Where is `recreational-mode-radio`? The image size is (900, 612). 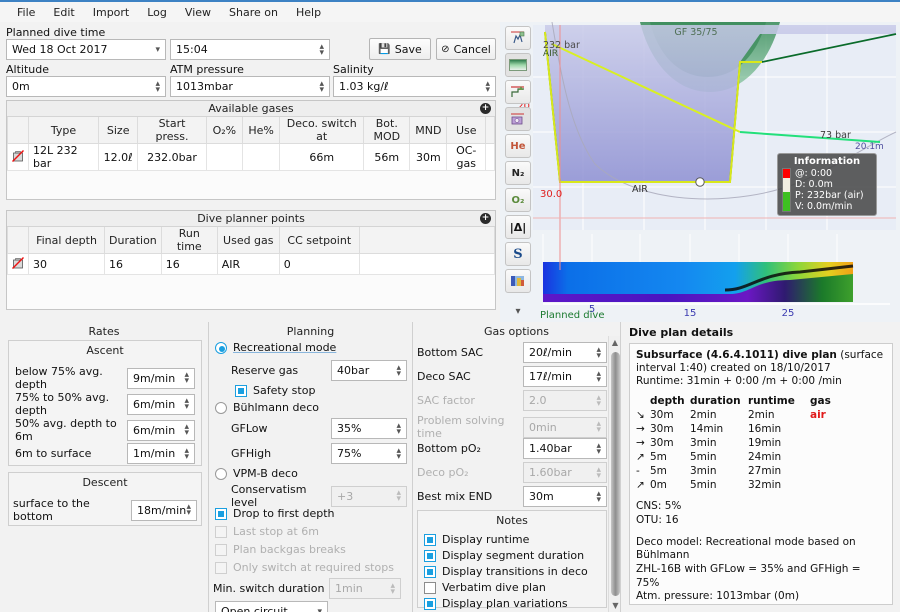 recreational-mode-radio is located at coordinates (221, 347).